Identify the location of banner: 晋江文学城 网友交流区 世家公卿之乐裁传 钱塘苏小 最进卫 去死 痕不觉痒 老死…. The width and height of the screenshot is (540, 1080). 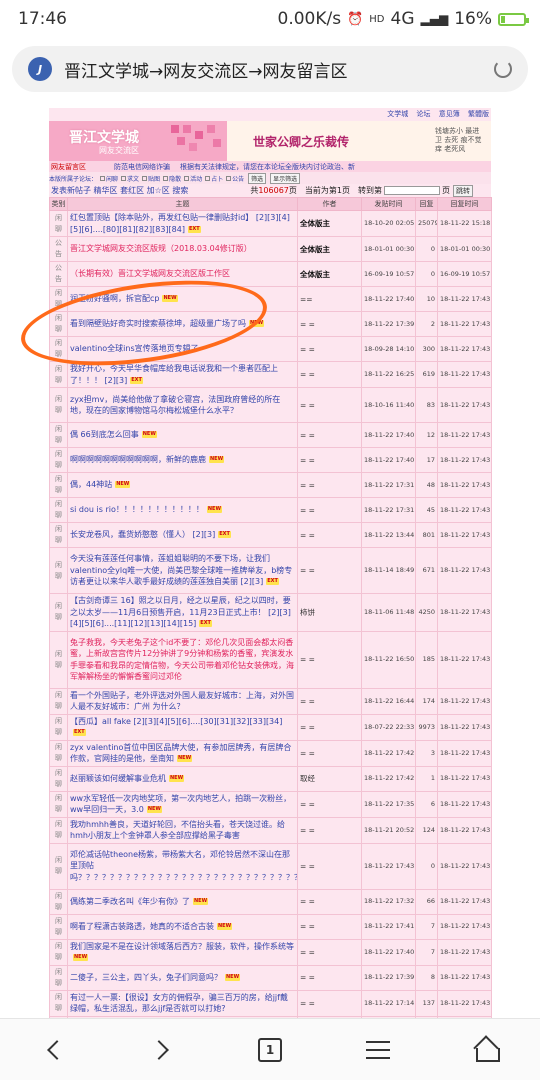
(270, 141).